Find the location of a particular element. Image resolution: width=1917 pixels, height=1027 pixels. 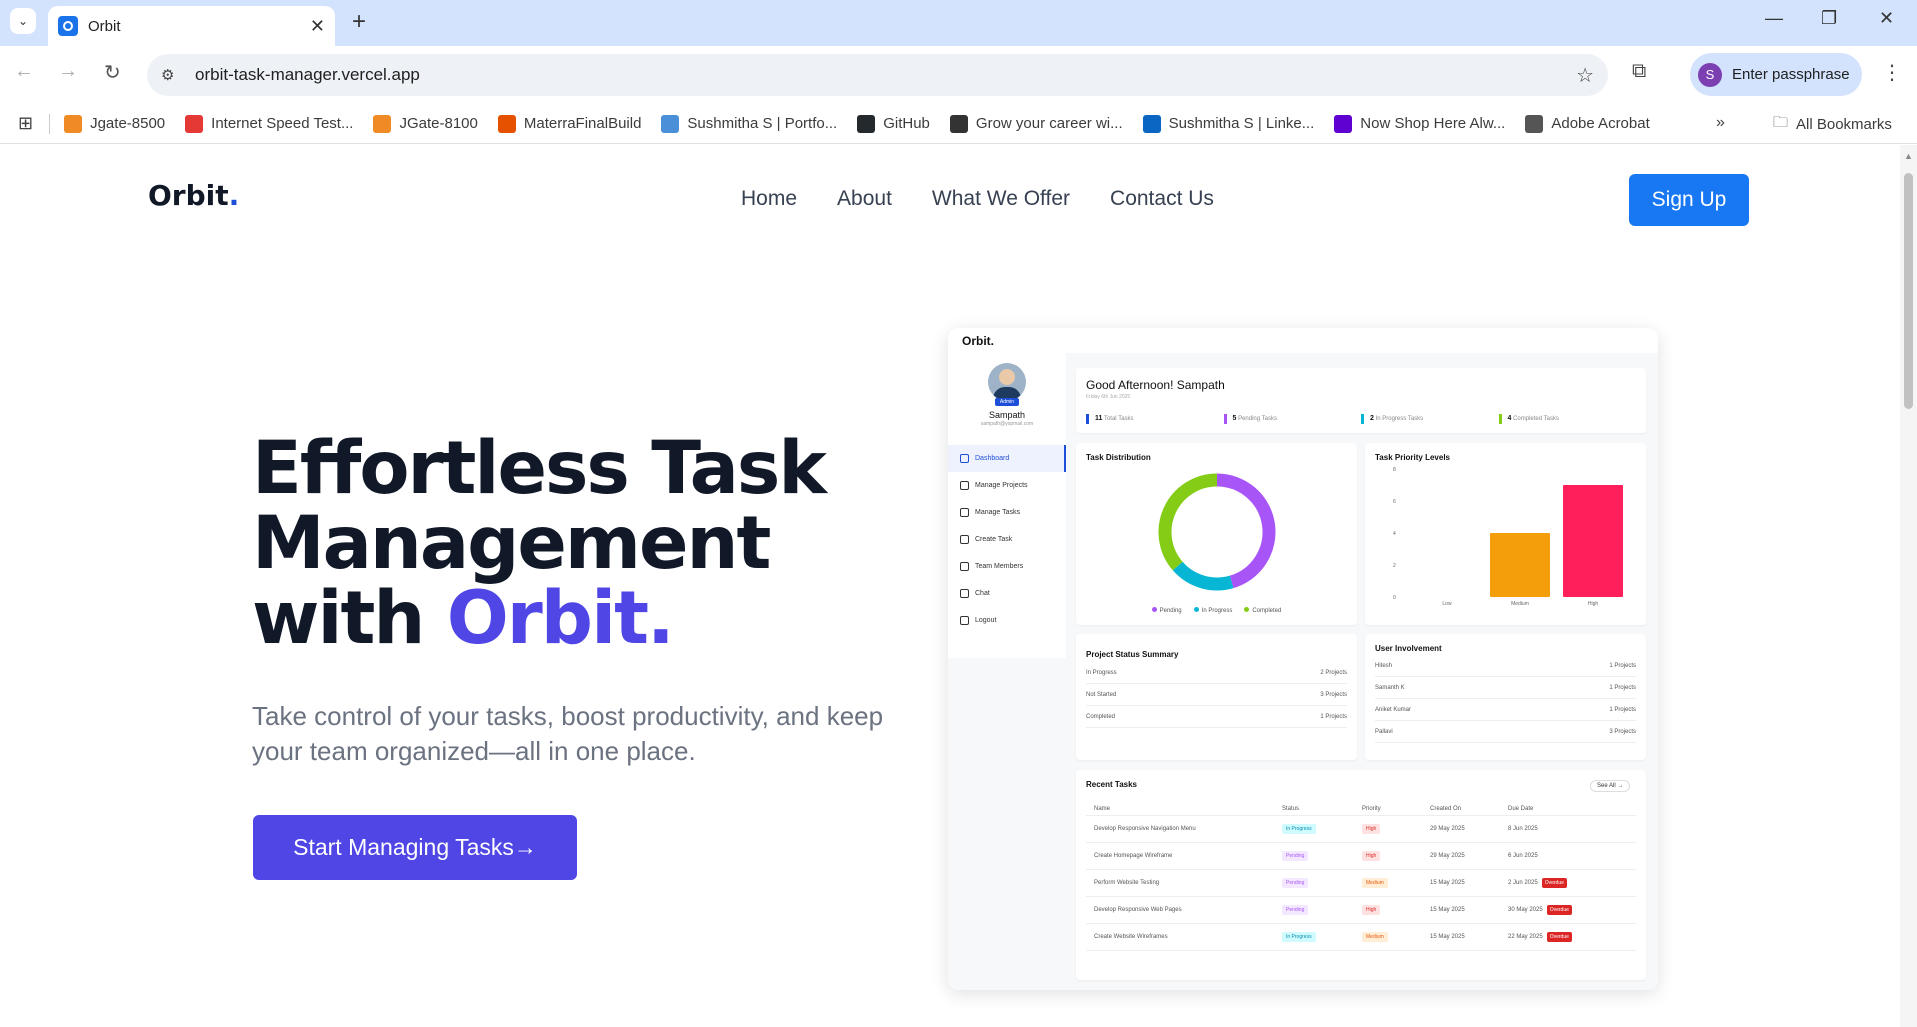

x-tick-label: High is located at coordinates (1593, 604).